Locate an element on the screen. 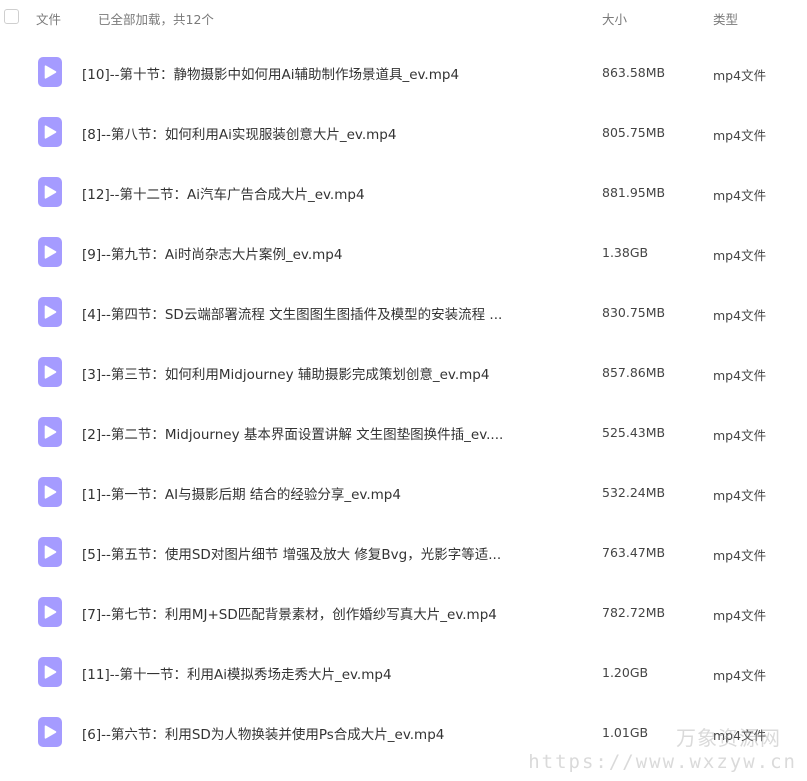 Image resolution: width=807 pixels, height=781 pixels. file-size: 525.43MB is located at coordinates (634, 432).